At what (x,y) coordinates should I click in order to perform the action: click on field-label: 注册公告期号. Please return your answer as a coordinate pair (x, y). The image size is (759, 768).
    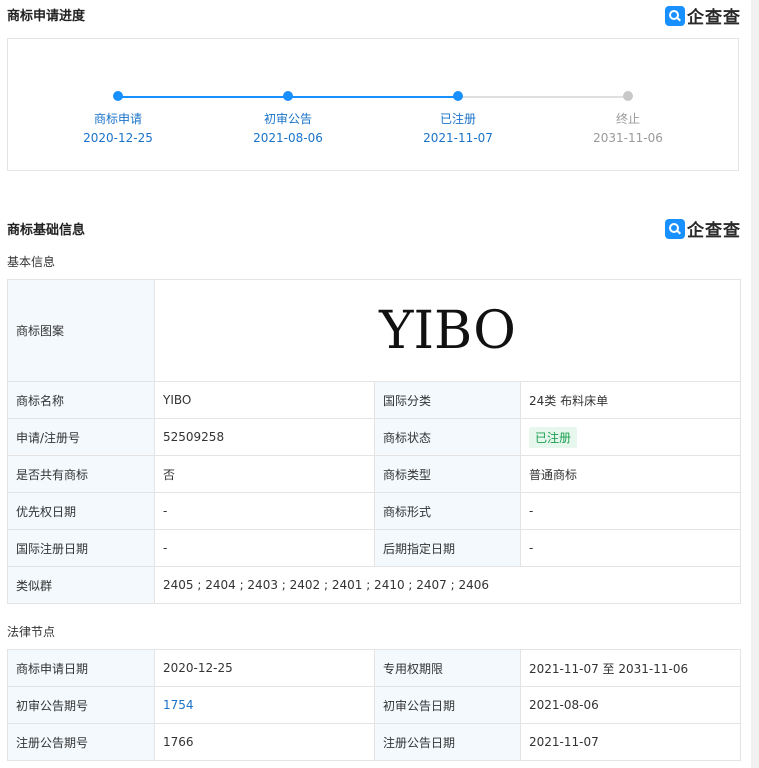
    Looking at the image, I should click on (81, 742).